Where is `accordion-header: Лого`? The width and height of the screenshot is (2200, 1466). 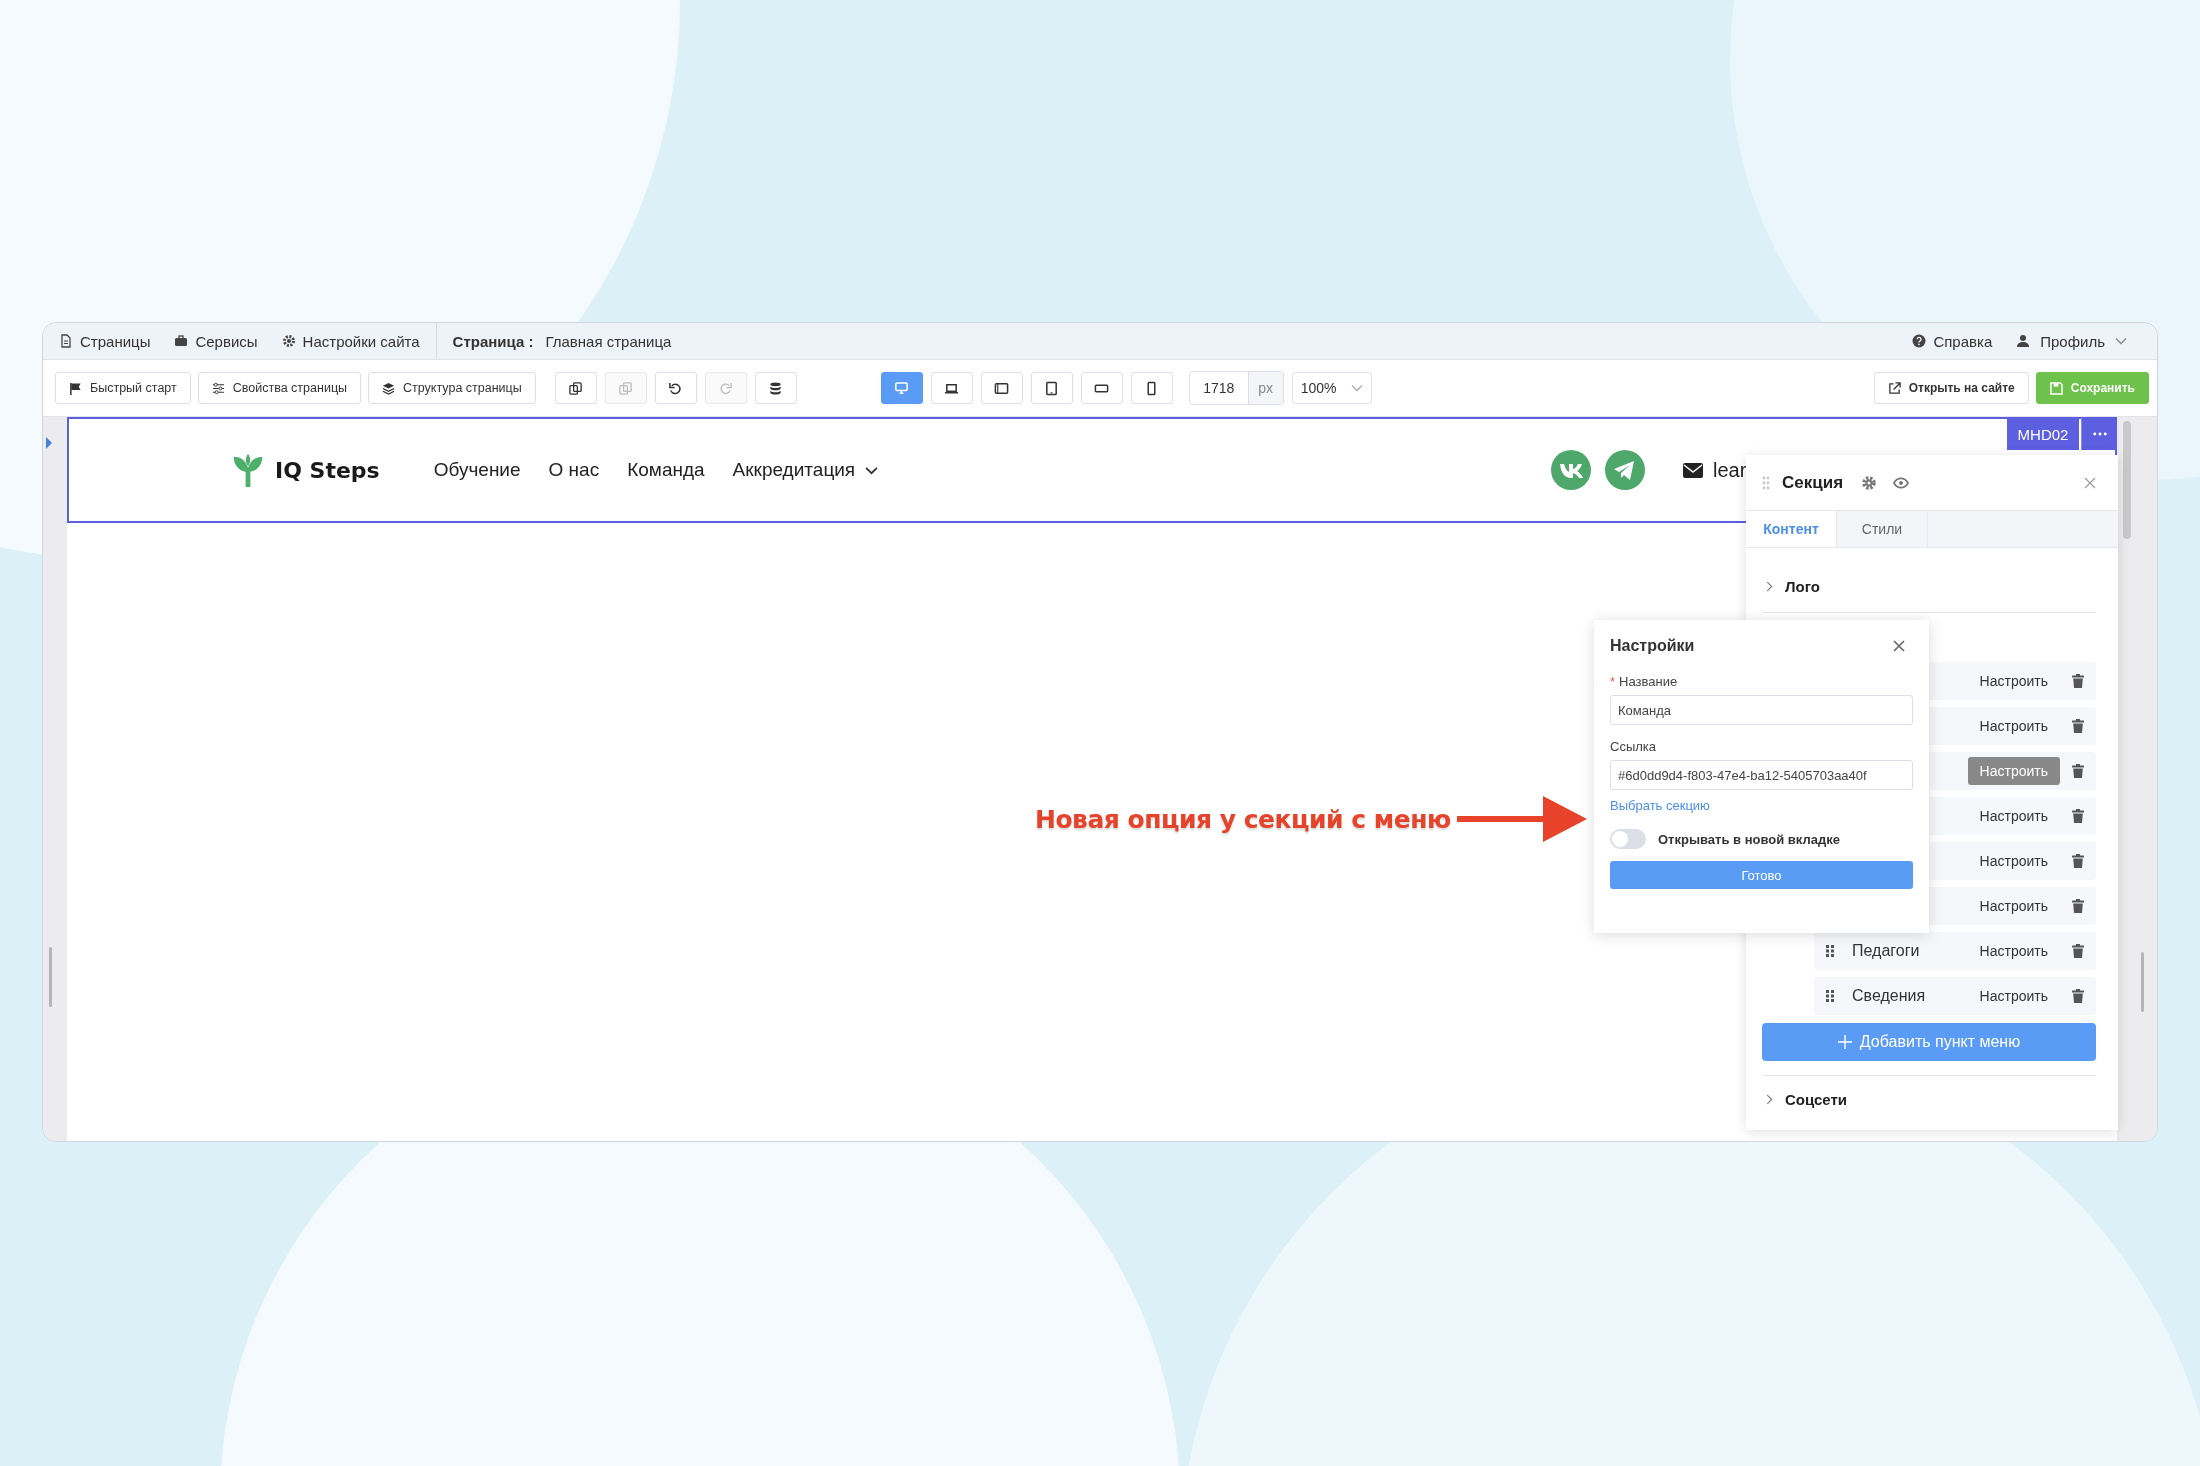 accordion-header: Лого is located at coordinates (1929, 586).